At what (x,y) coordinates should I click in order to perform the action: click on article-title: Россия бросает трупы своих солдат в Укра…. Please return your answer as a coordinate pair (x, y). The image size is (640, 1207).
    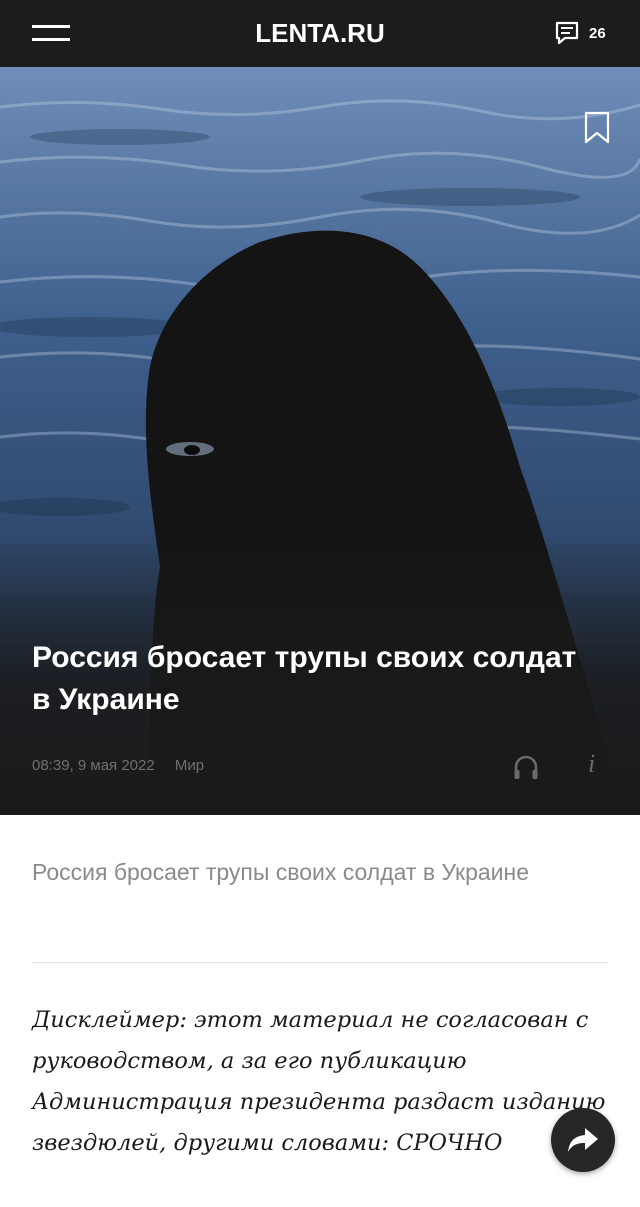
    Looking at the image, I should click on (304, 678).